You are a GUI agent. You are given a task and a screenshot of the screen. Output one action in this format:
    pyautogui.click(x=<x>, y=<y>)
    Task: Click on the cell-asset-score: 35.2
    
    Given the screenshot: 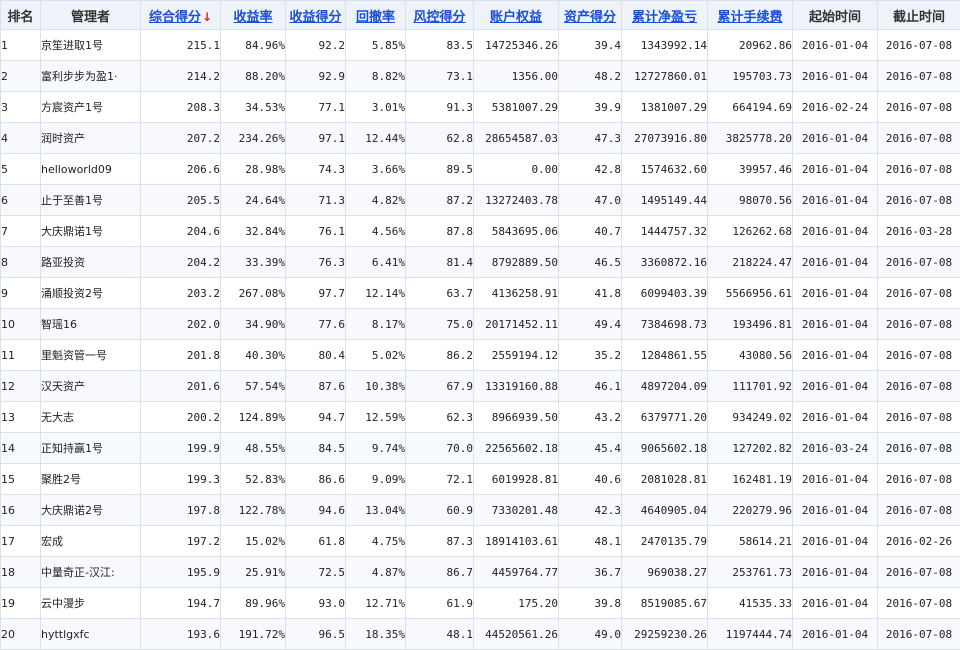 What is the action you would take?
    pyautogui.click(x=590, y=355)
    